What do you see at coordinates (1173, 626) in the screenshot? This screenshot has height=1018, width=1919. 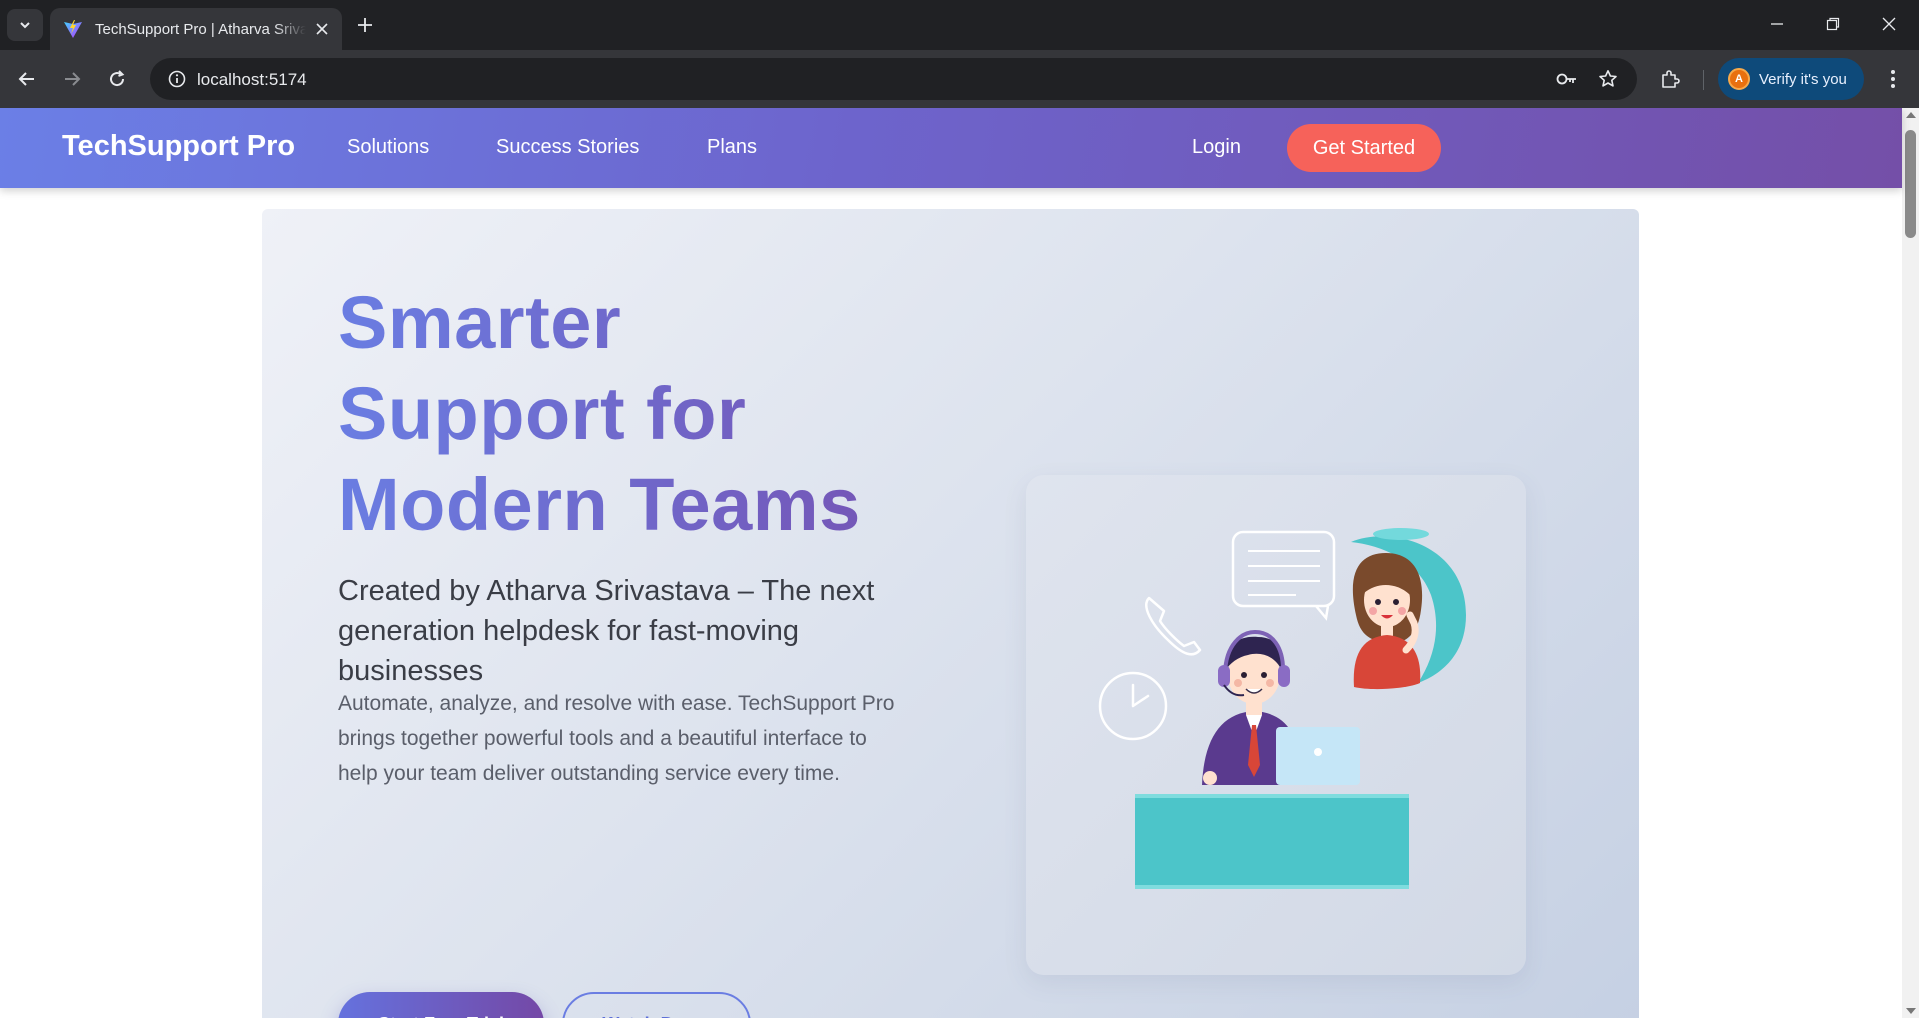 I see `phone-icon` at bounding box center [1173, 626].